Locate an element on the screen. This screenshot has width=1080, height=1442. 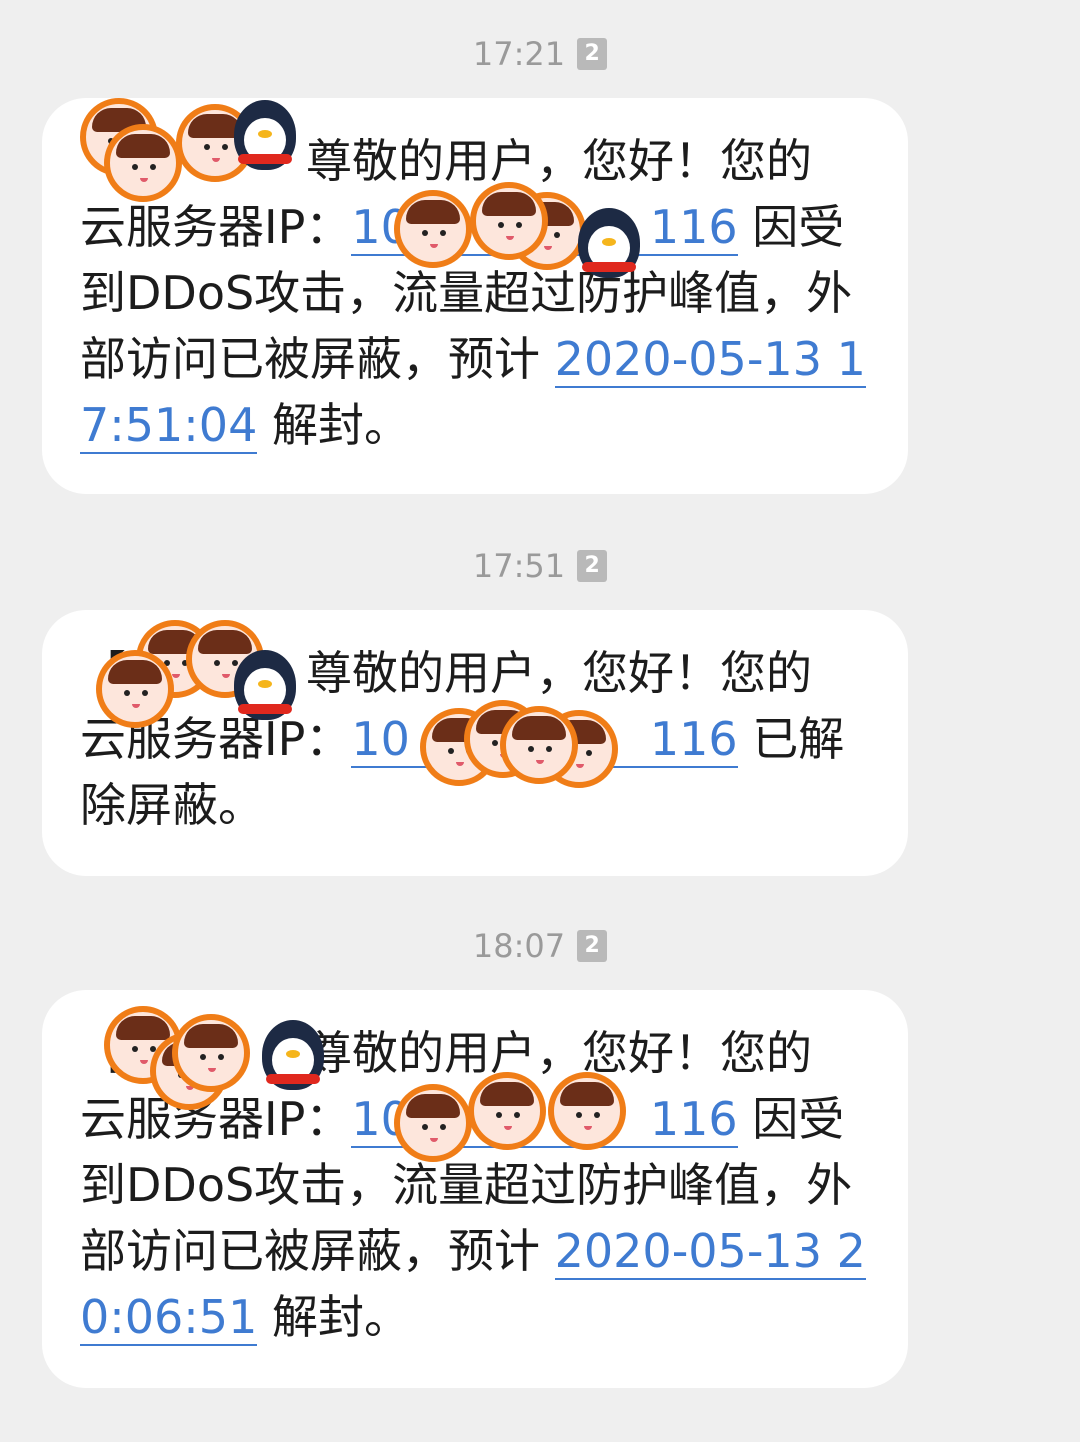
timestamp-text: 17:21 is located at coordinates (519, 54).